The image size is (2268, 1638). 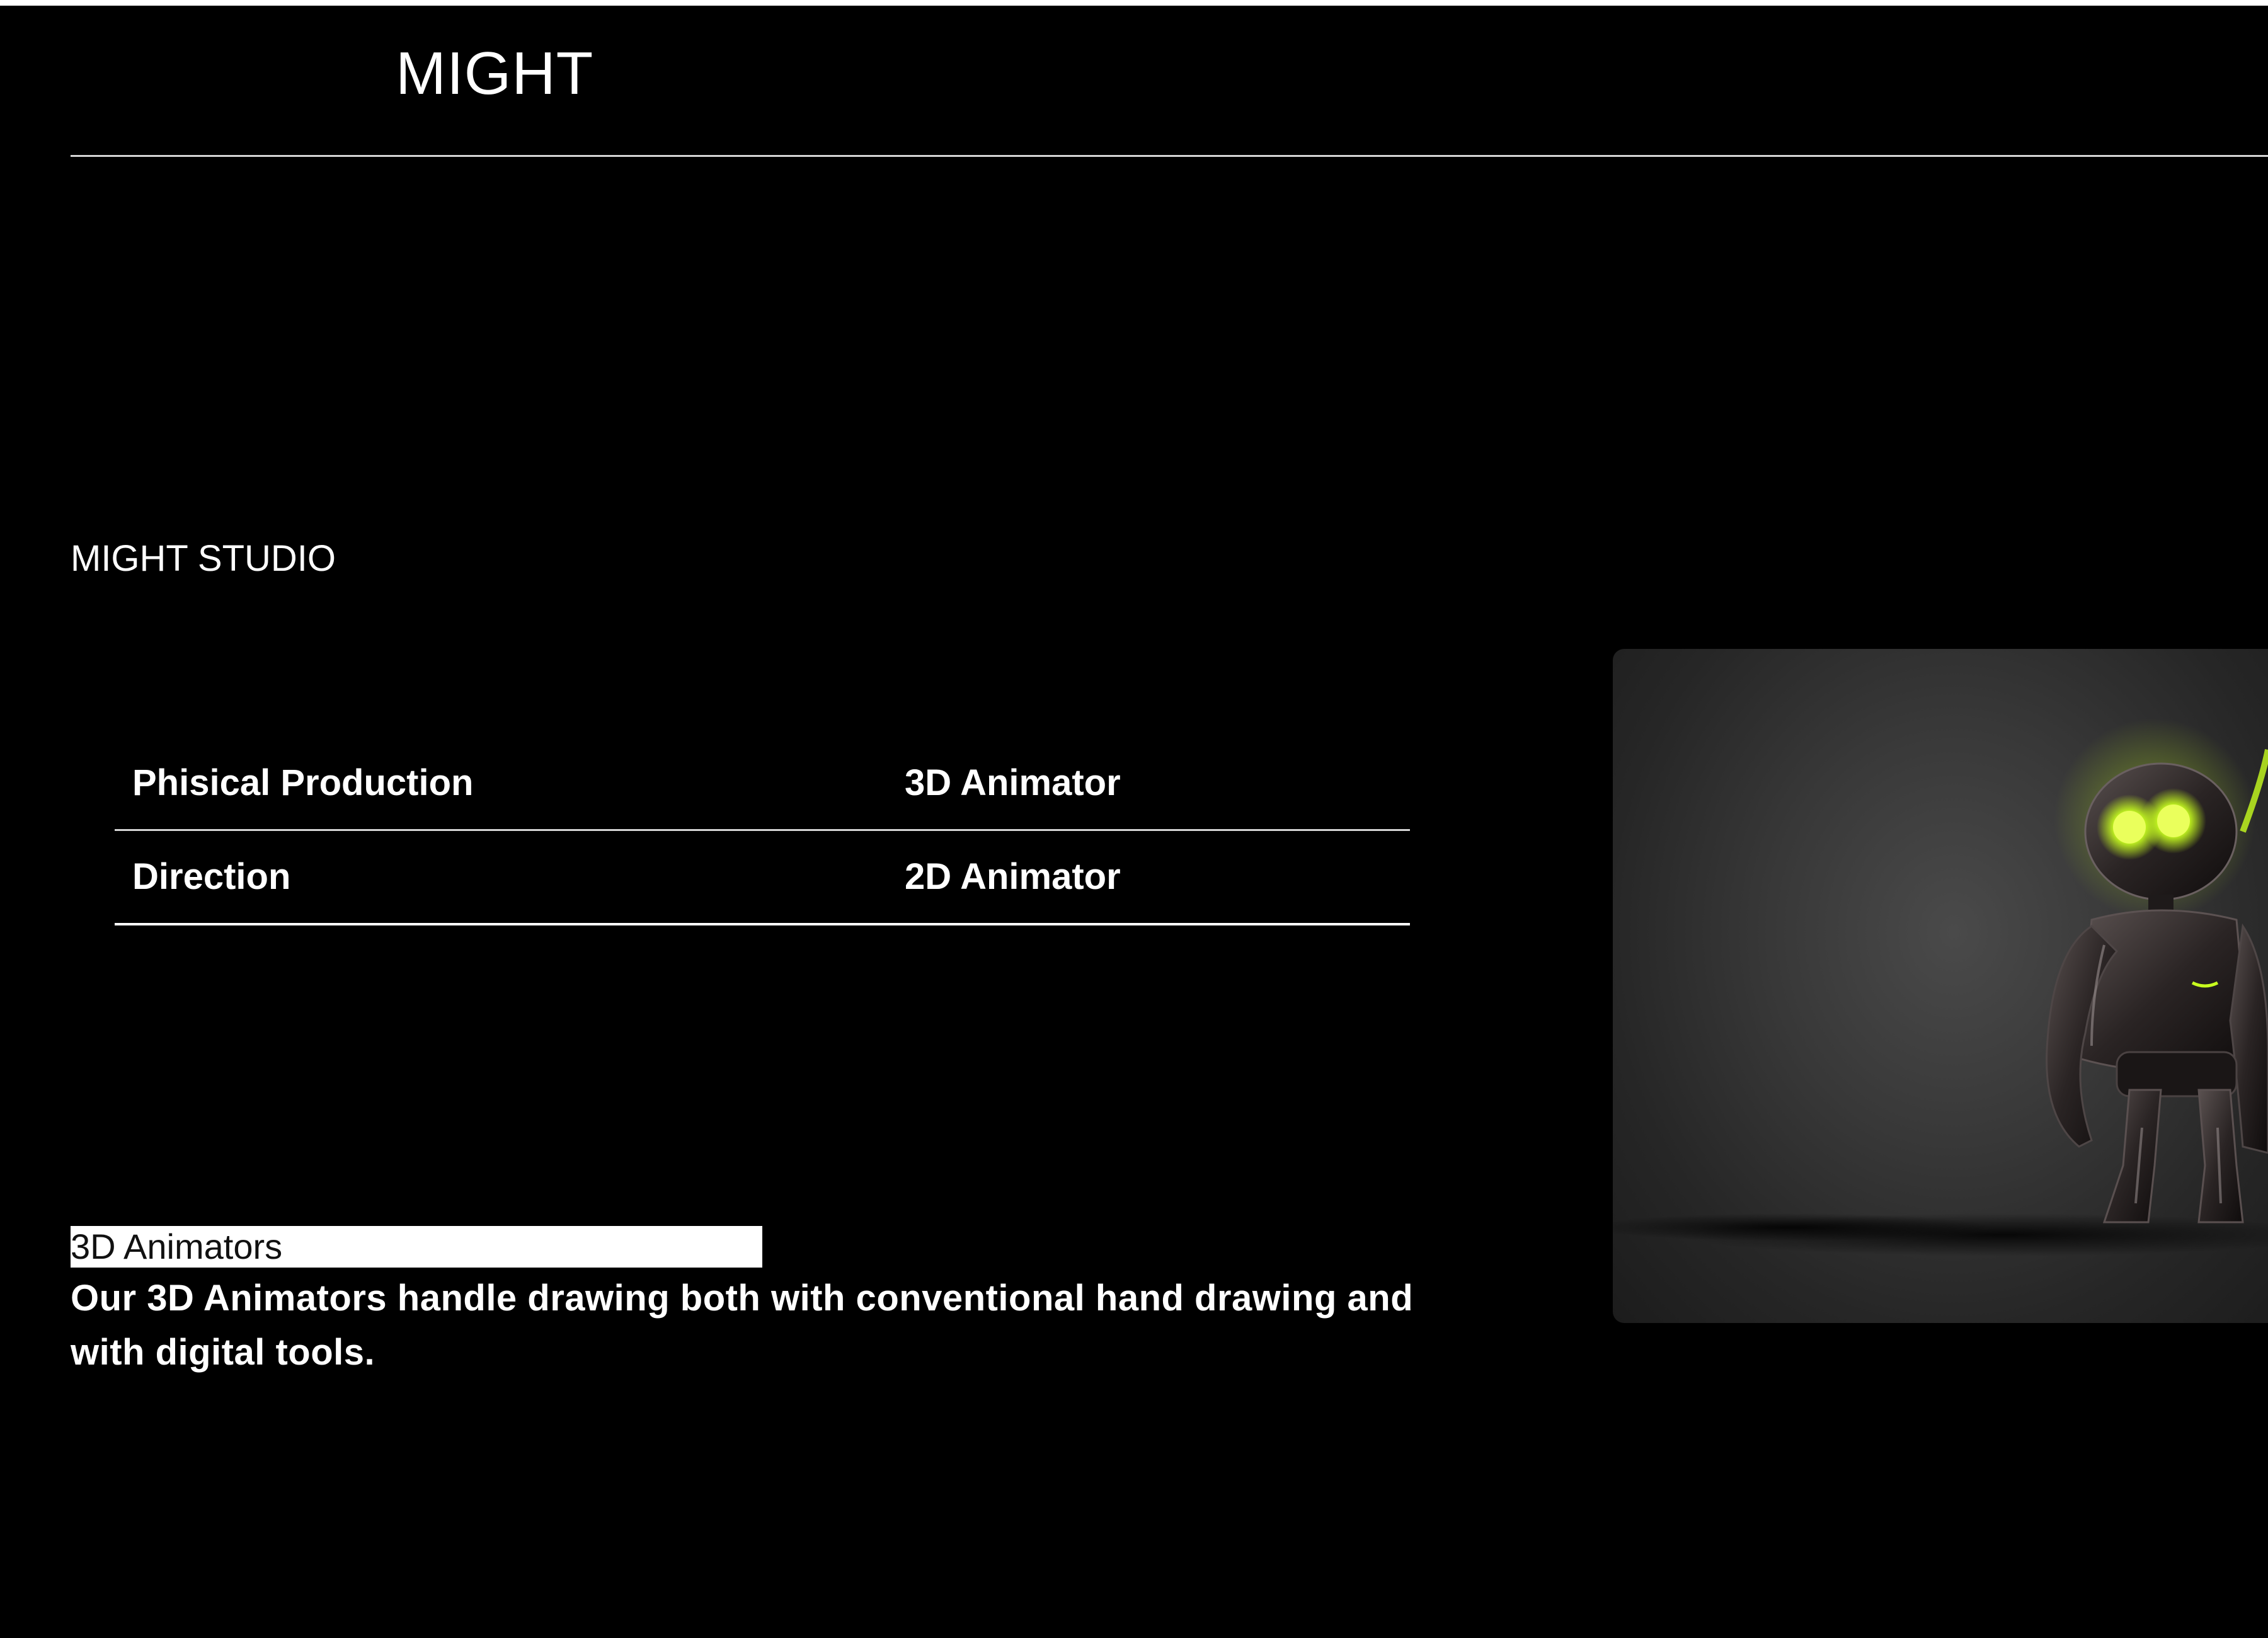 I want to click on role-cell: 3D Animator, so click(x=1013, y=782).